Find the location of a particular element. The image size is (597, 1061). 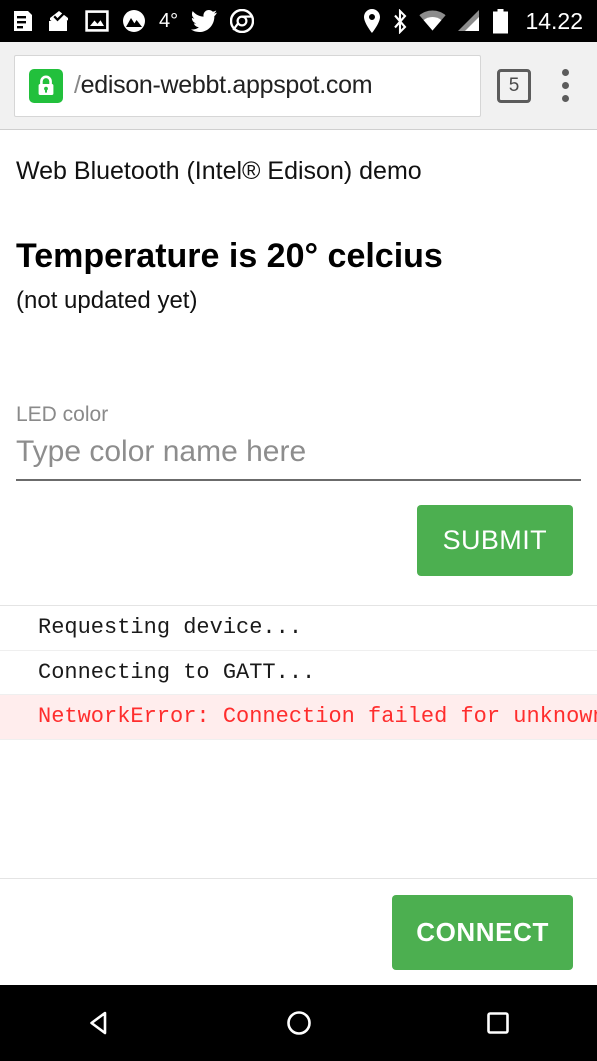

url-host: edison-webbt.appspot.com is located at coordinates (226, 85).